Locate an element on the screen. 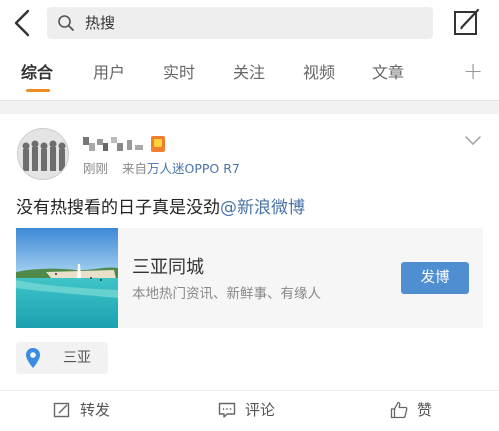 This screenshot has height=431, width=499. location-tag-label: 三亚 is located at coordinates (77, 358).